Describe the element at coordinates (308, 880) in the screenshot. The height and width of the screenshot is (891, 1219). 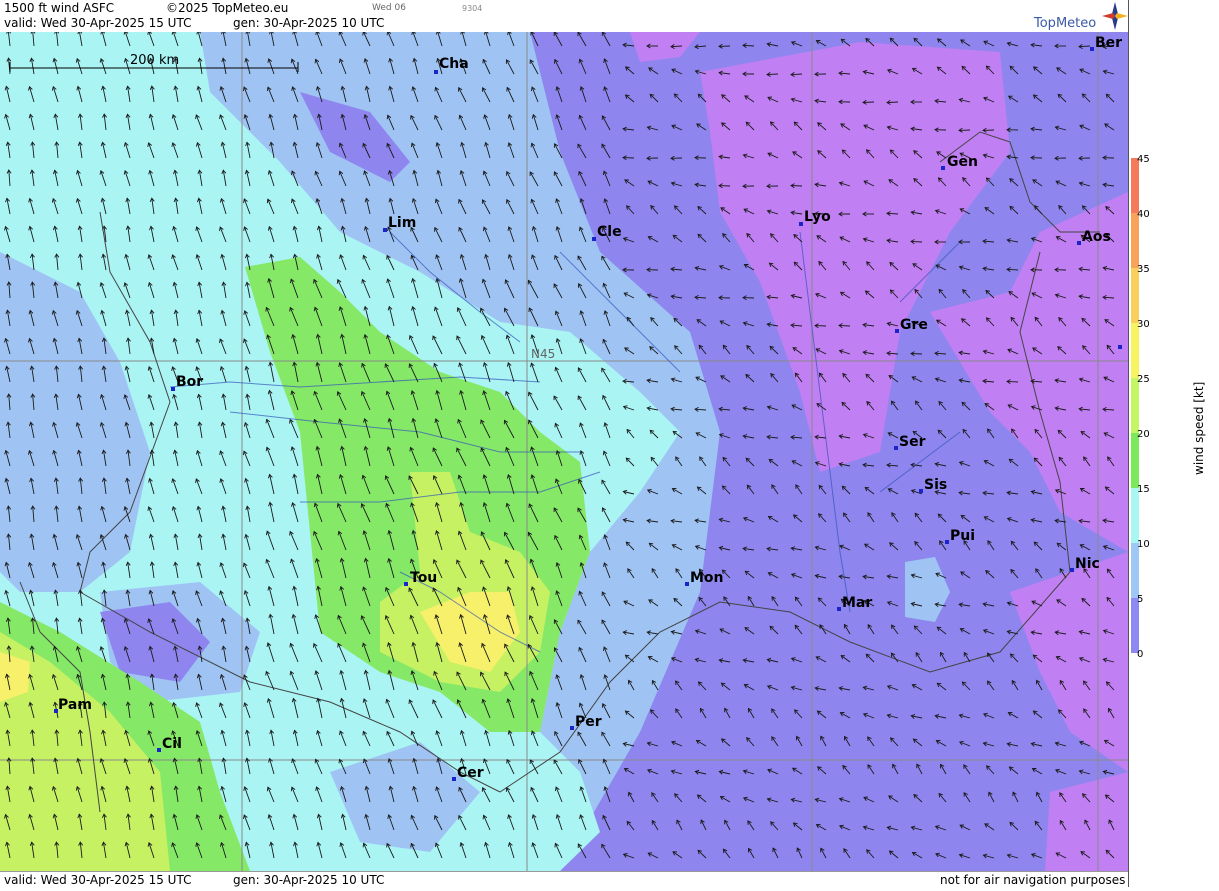
I see `footer-gen: gen: 30-Apr-2025 10 UTC` at that location.